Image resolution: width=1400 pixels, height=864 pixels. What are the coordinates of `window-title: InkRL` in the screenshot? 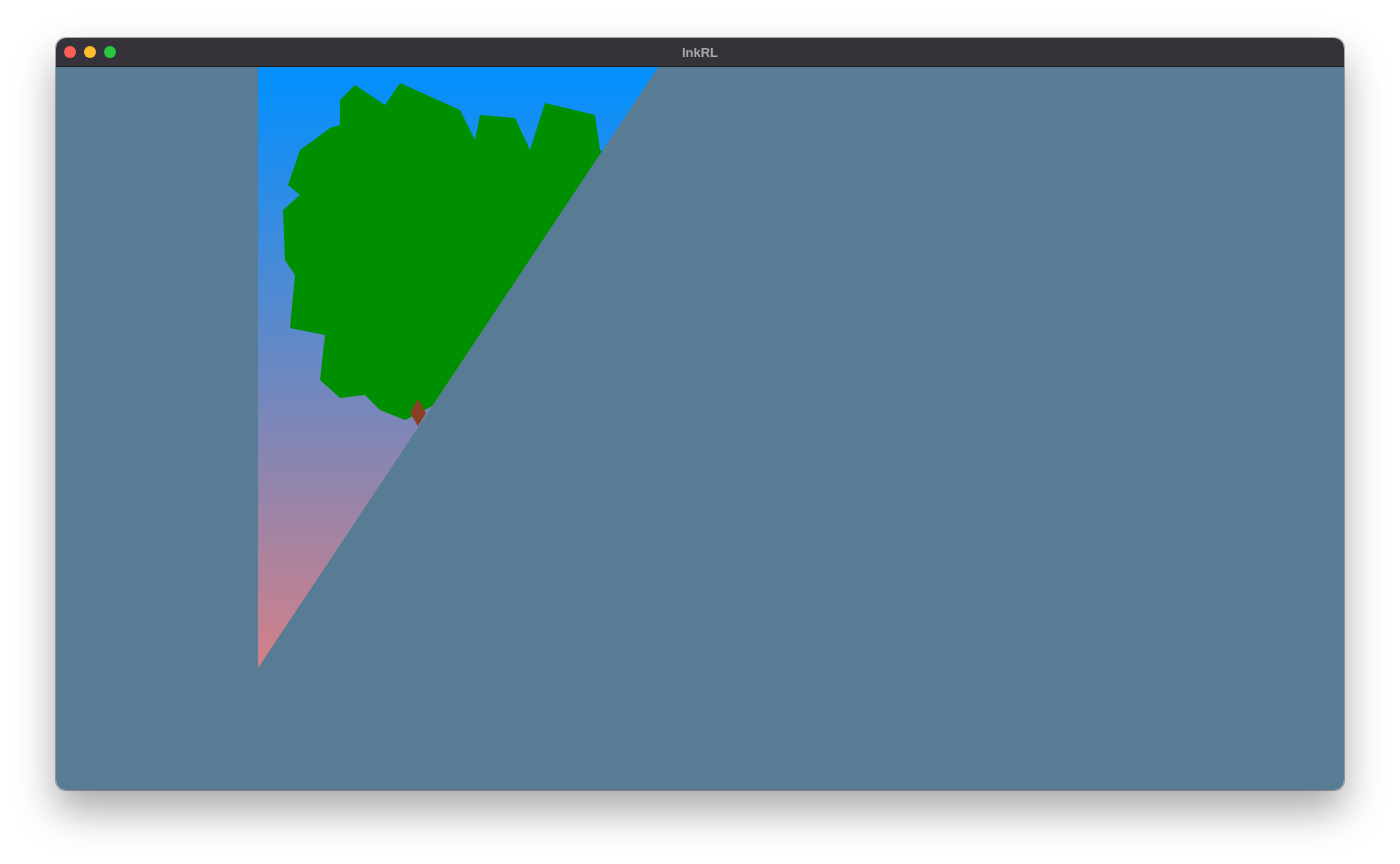 It's located at (700, 52).